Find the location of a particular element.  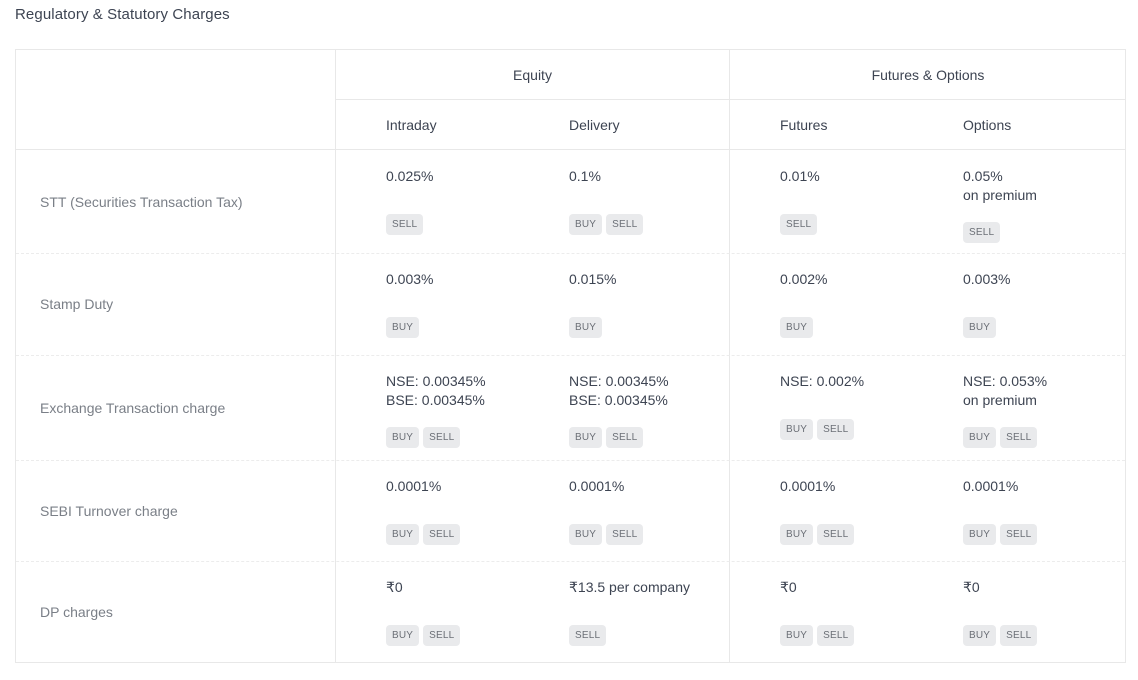

charge-cell: 0.1% BUY SELL is located at coordinates (654, 210).